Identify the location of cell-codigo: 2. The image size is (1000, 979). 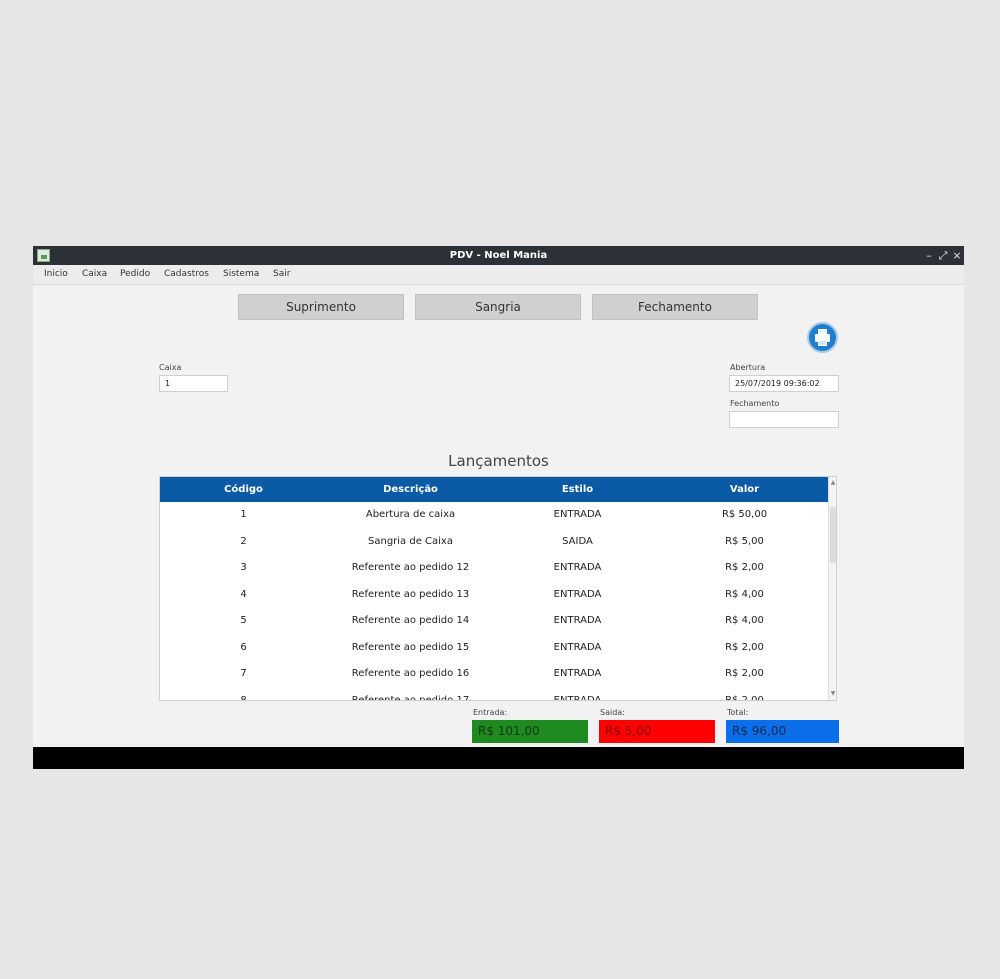
(243, 541).